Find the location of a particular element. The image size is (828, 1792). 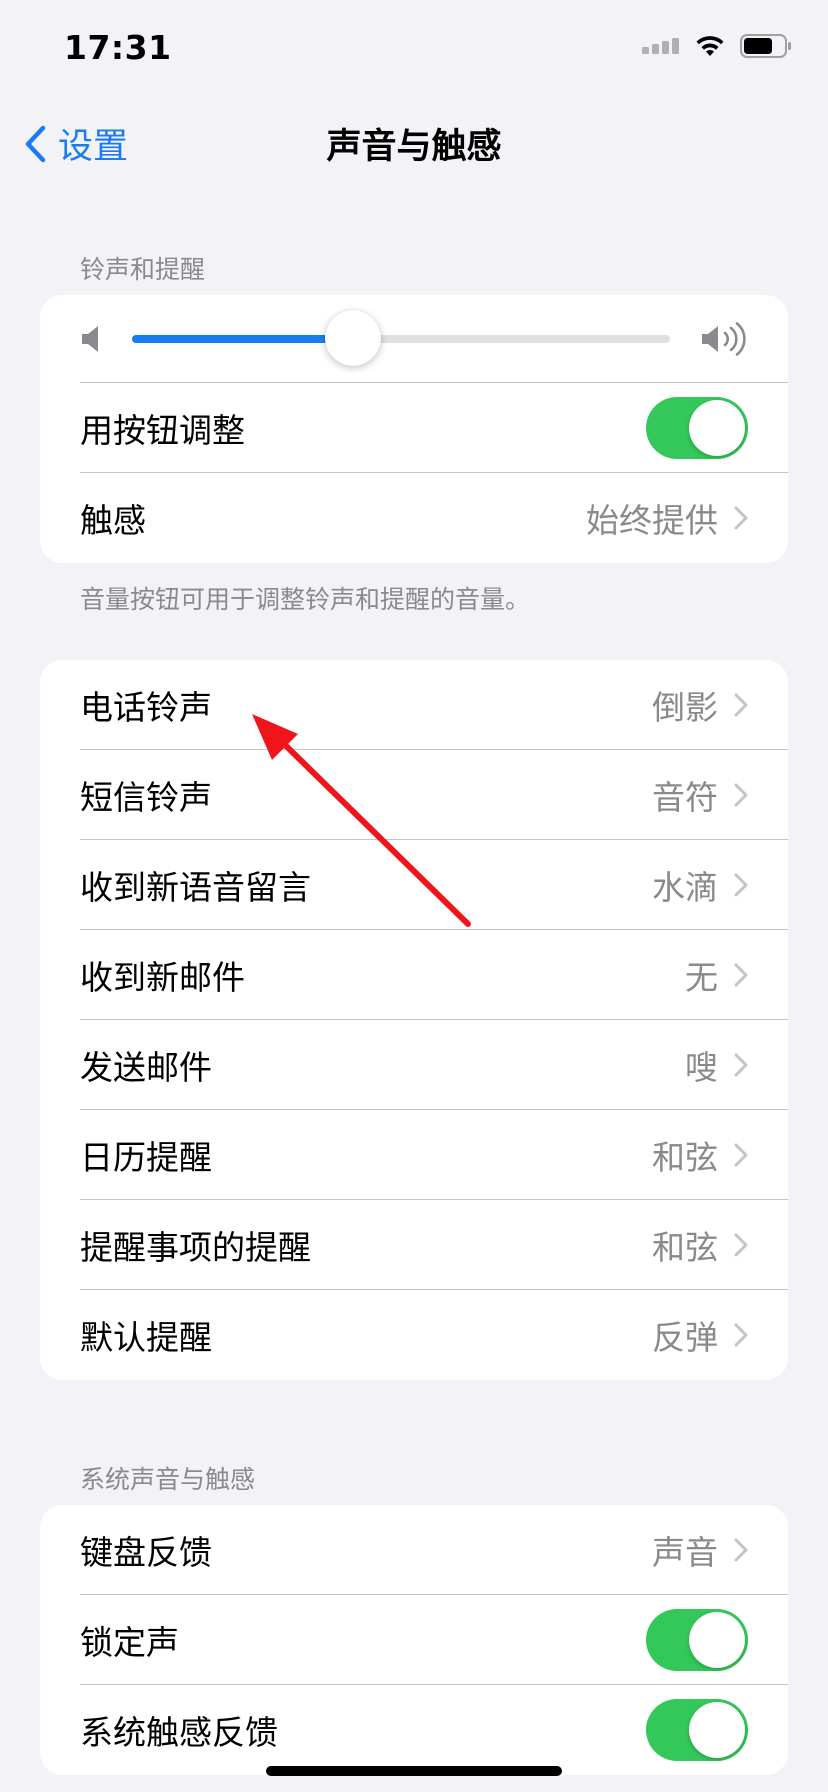

section-footer-ringtones: 音量按钮可用于调整铃声和提醒的音量。 is located at coordinates (305, 599).